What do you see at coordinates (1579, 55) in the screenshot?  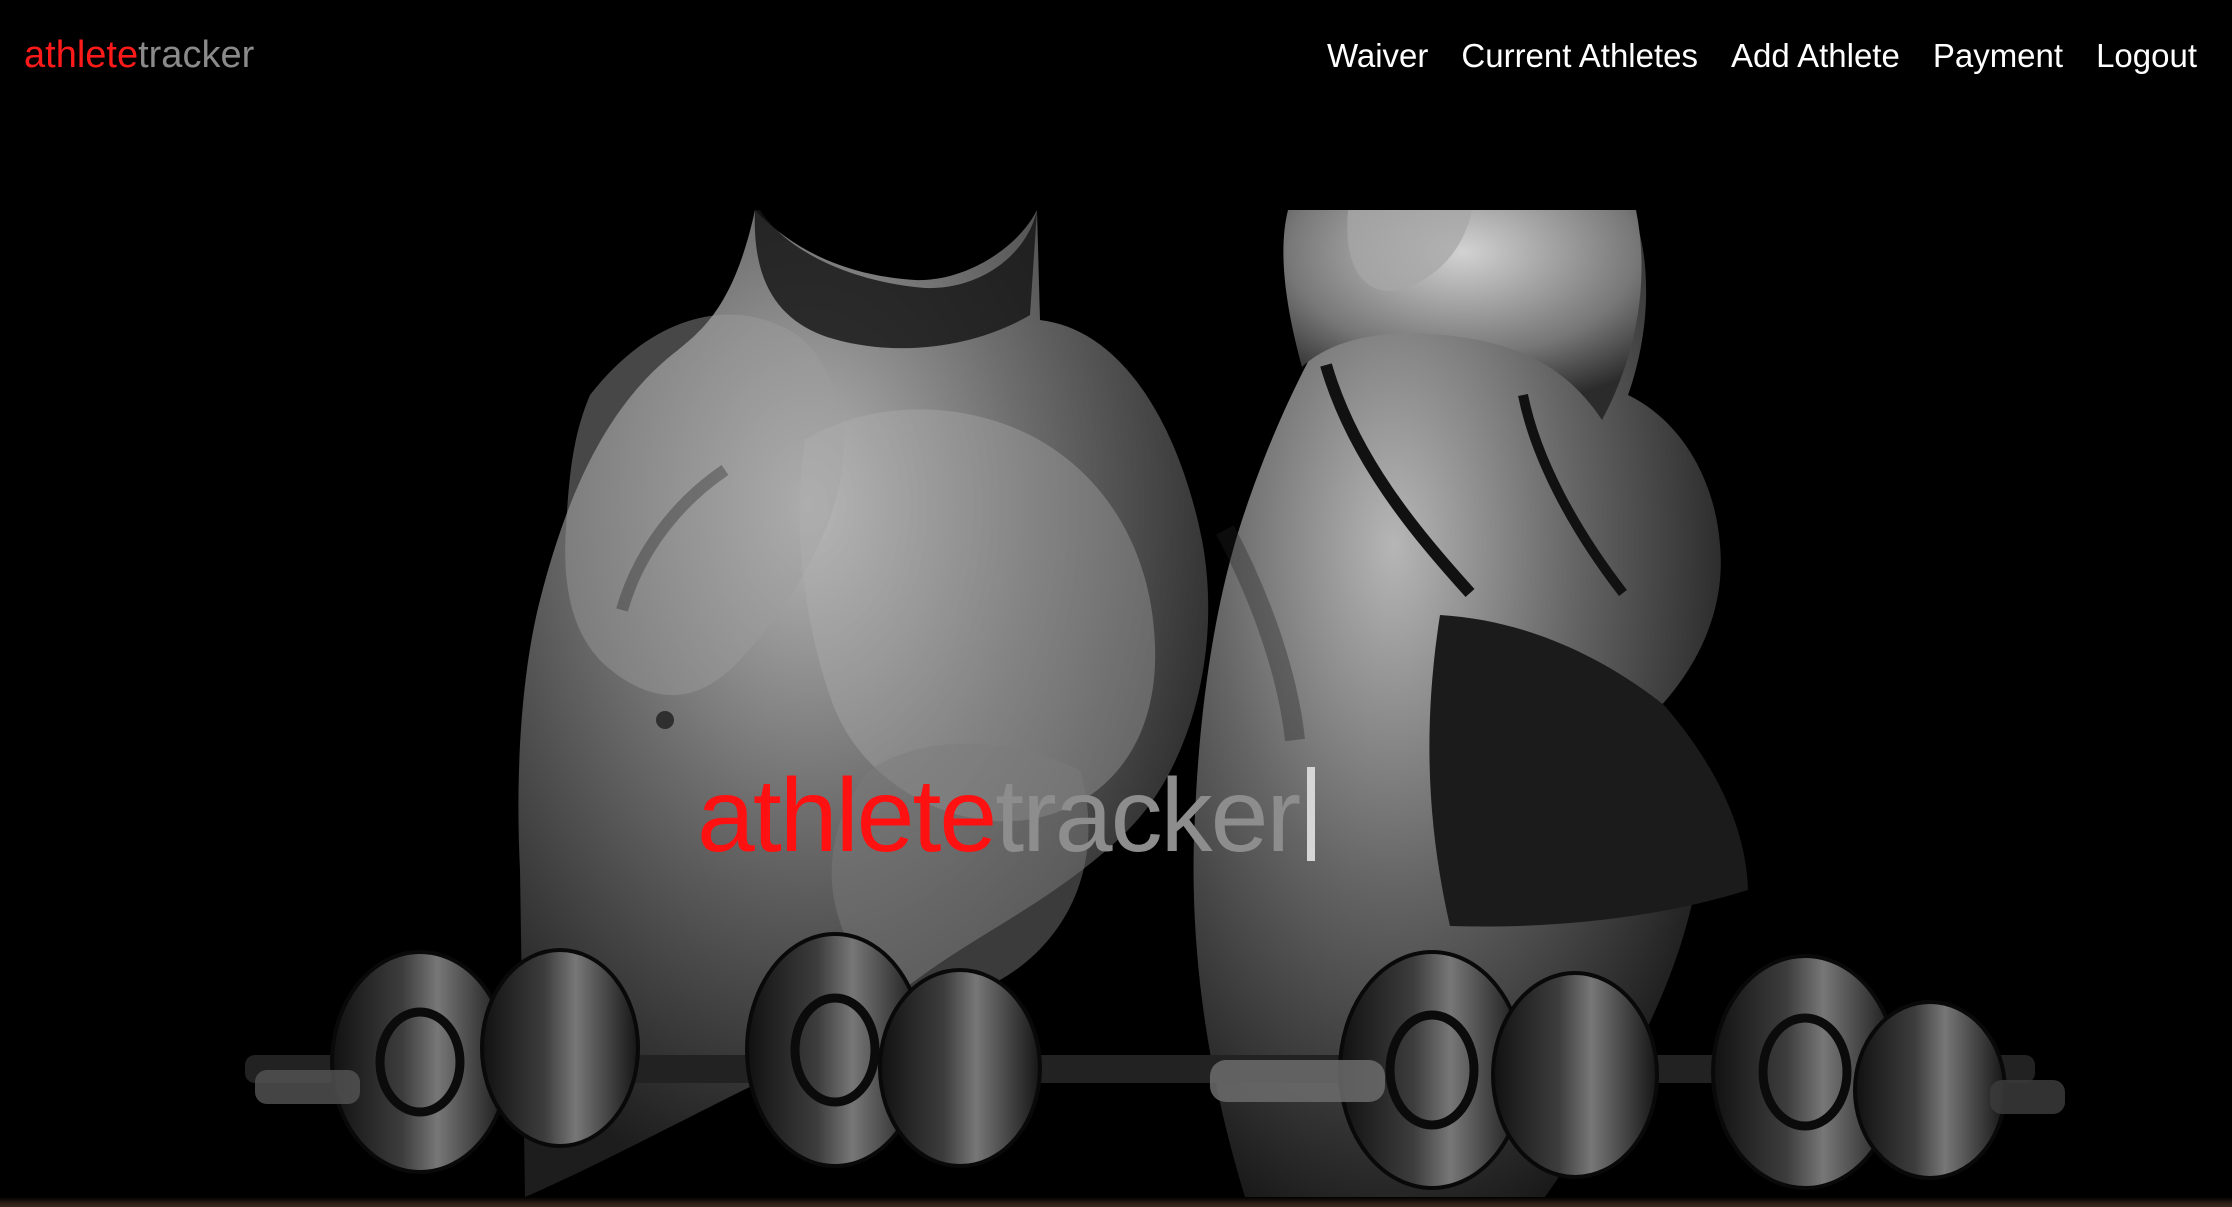 I see `nav-link-current-athletes: Current Athletes` at bounding box center [1579, 55].